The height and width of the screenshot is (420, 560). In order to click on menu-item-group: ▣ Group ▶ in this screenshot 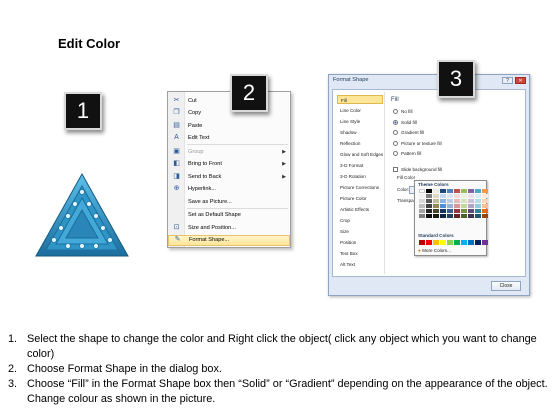, I will do `click(229, 151)`.